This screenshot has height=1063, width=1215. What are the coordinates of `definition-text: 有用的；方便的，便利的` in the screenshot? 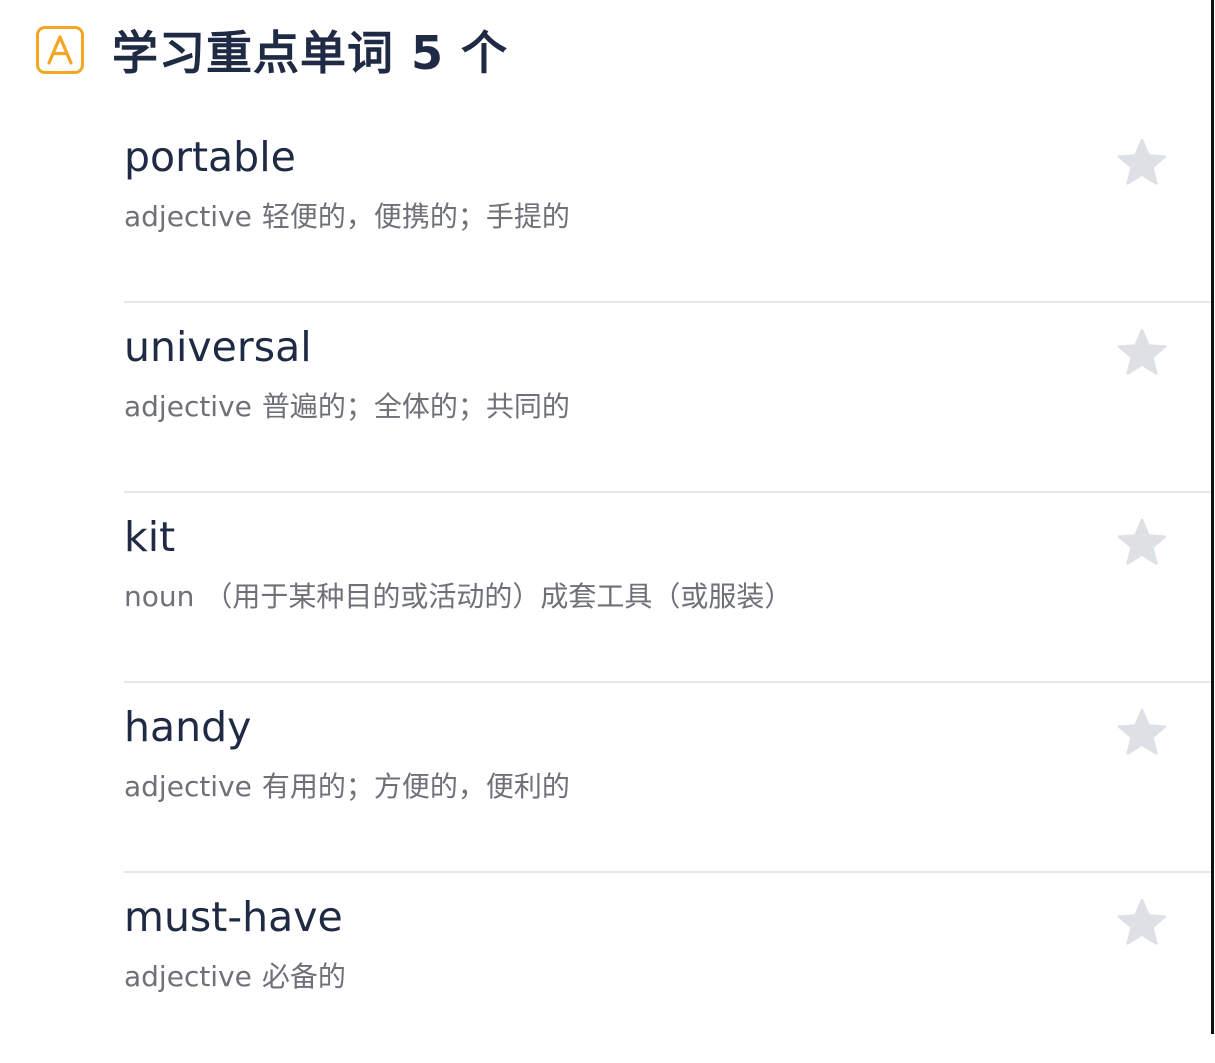 It's located at (415, 786).